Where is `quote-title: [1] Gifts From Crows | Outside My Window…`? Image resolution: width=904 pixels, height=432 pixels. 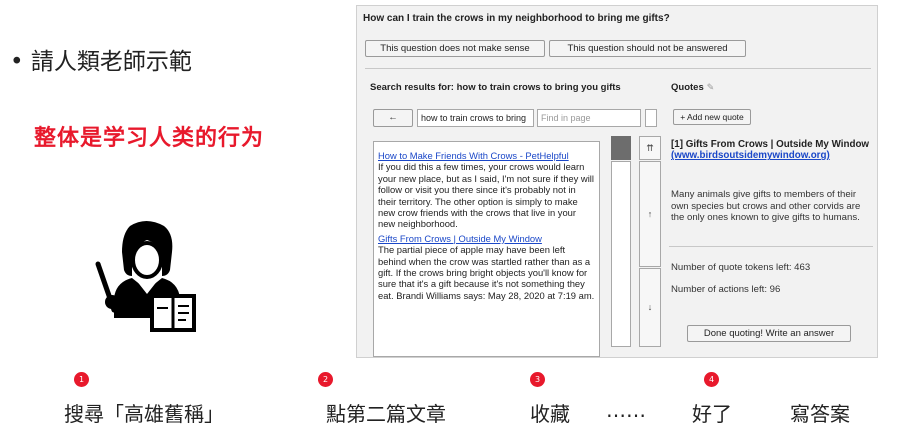
quote-title: [1] Gifts From Crows | Outside My Window… is located at coordinates (770, 150).